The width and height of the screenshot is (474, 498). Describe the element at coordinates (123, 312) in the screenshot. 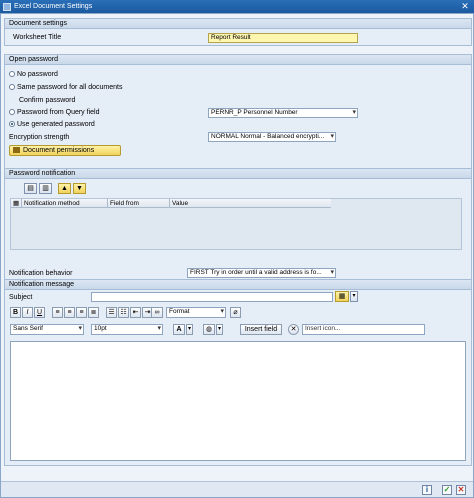

I see `numbered-list-icon: ☷` at that location.